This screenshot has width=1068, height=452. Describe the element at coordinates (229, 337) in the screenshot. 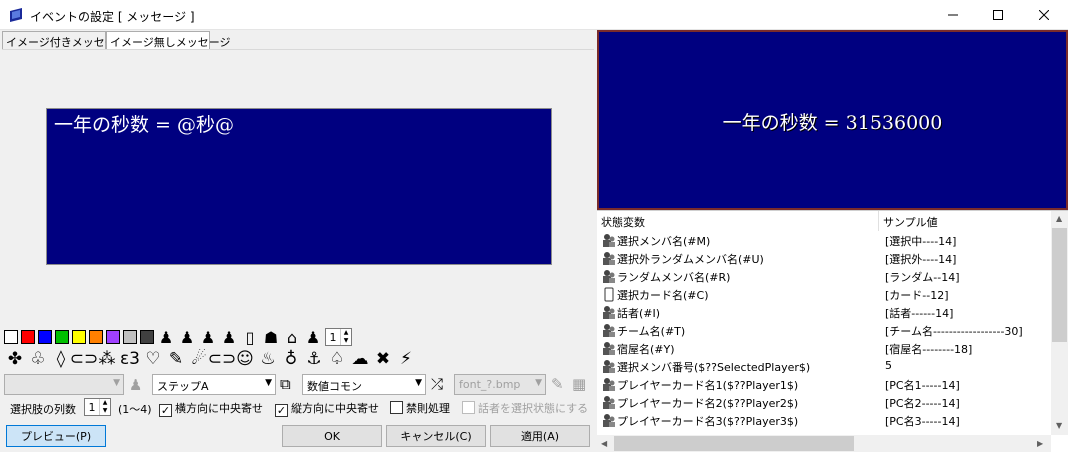

I see `speaker-icon: ♟` at that location.